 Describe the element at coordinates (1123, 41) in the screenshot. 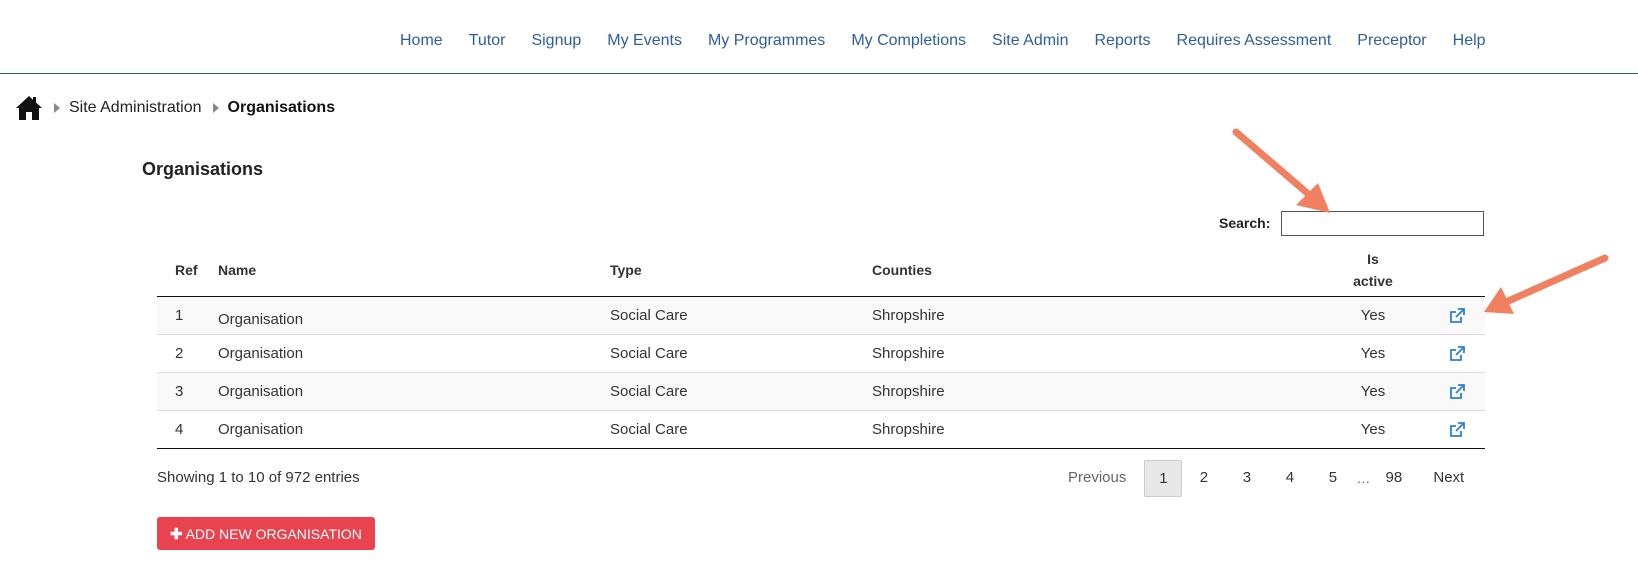

I see `nav-reports: Reports` at that location.